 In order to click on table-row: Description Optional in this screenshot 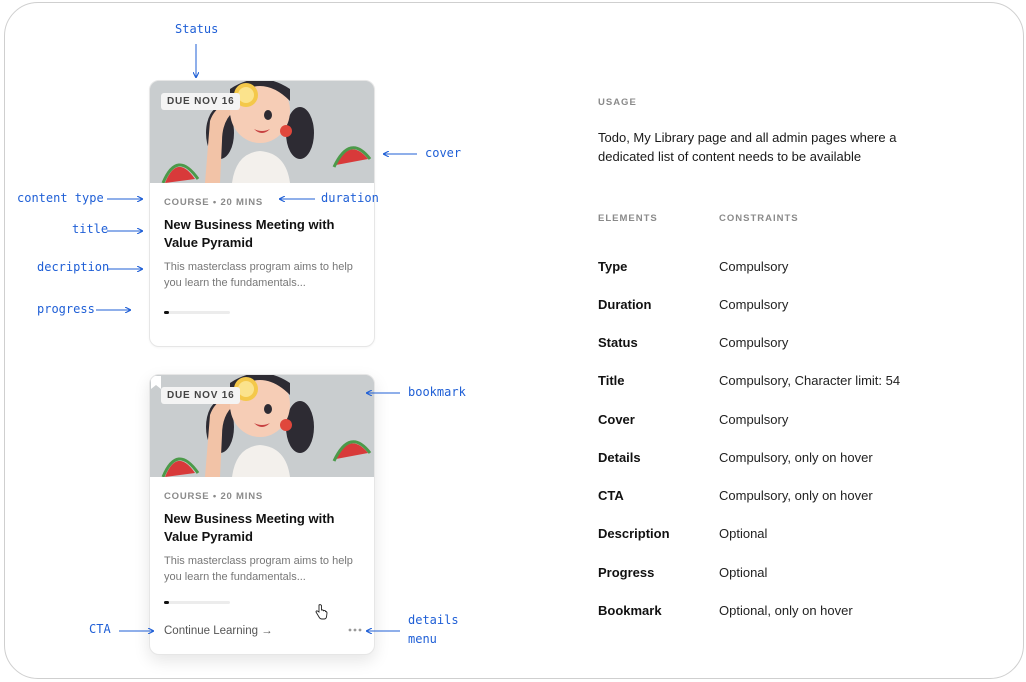, I will do `click(778, 536)`.